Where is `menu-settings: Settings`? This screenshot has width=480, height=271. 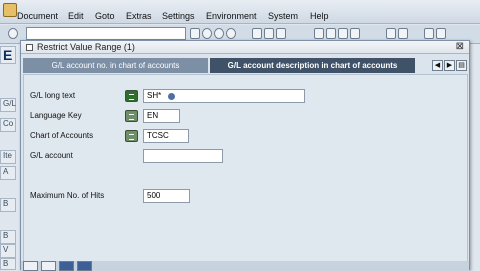
menu-settings: Settings is located at coordinates (178, 16).